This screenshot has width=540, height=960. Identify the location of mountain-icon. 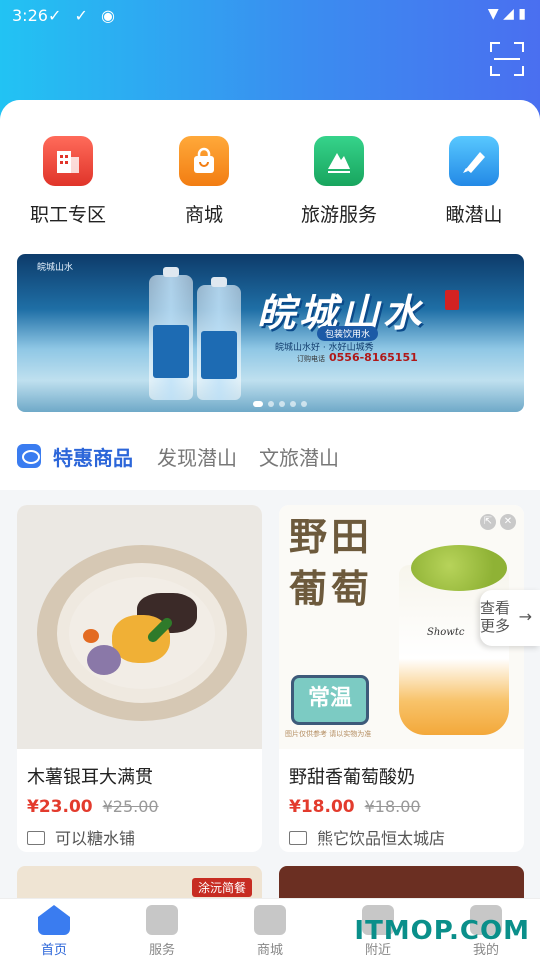
(339, 161).